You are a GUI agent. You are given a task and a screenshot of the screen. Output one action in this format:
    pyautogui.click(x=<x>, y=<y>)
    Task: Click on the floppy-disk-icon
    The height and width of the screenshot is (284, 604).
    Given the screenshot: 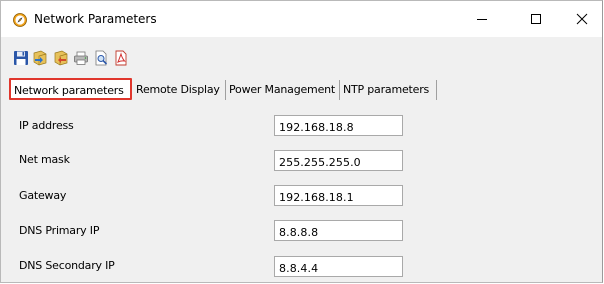 What is the action you would take?
    pyautogui.click(x=21, y=58)
    